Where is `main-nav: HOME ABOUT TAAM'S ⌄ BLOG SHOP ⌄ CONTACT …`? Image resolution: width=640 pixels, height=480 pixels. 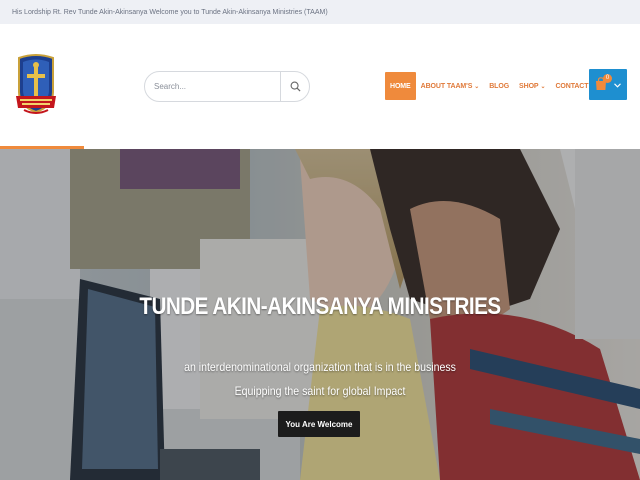 main-nav: HOME ABOUT TAAM'S ⌄ BLOG SHOP ⌄ CONTACT … is located at coordinates (495, 86).